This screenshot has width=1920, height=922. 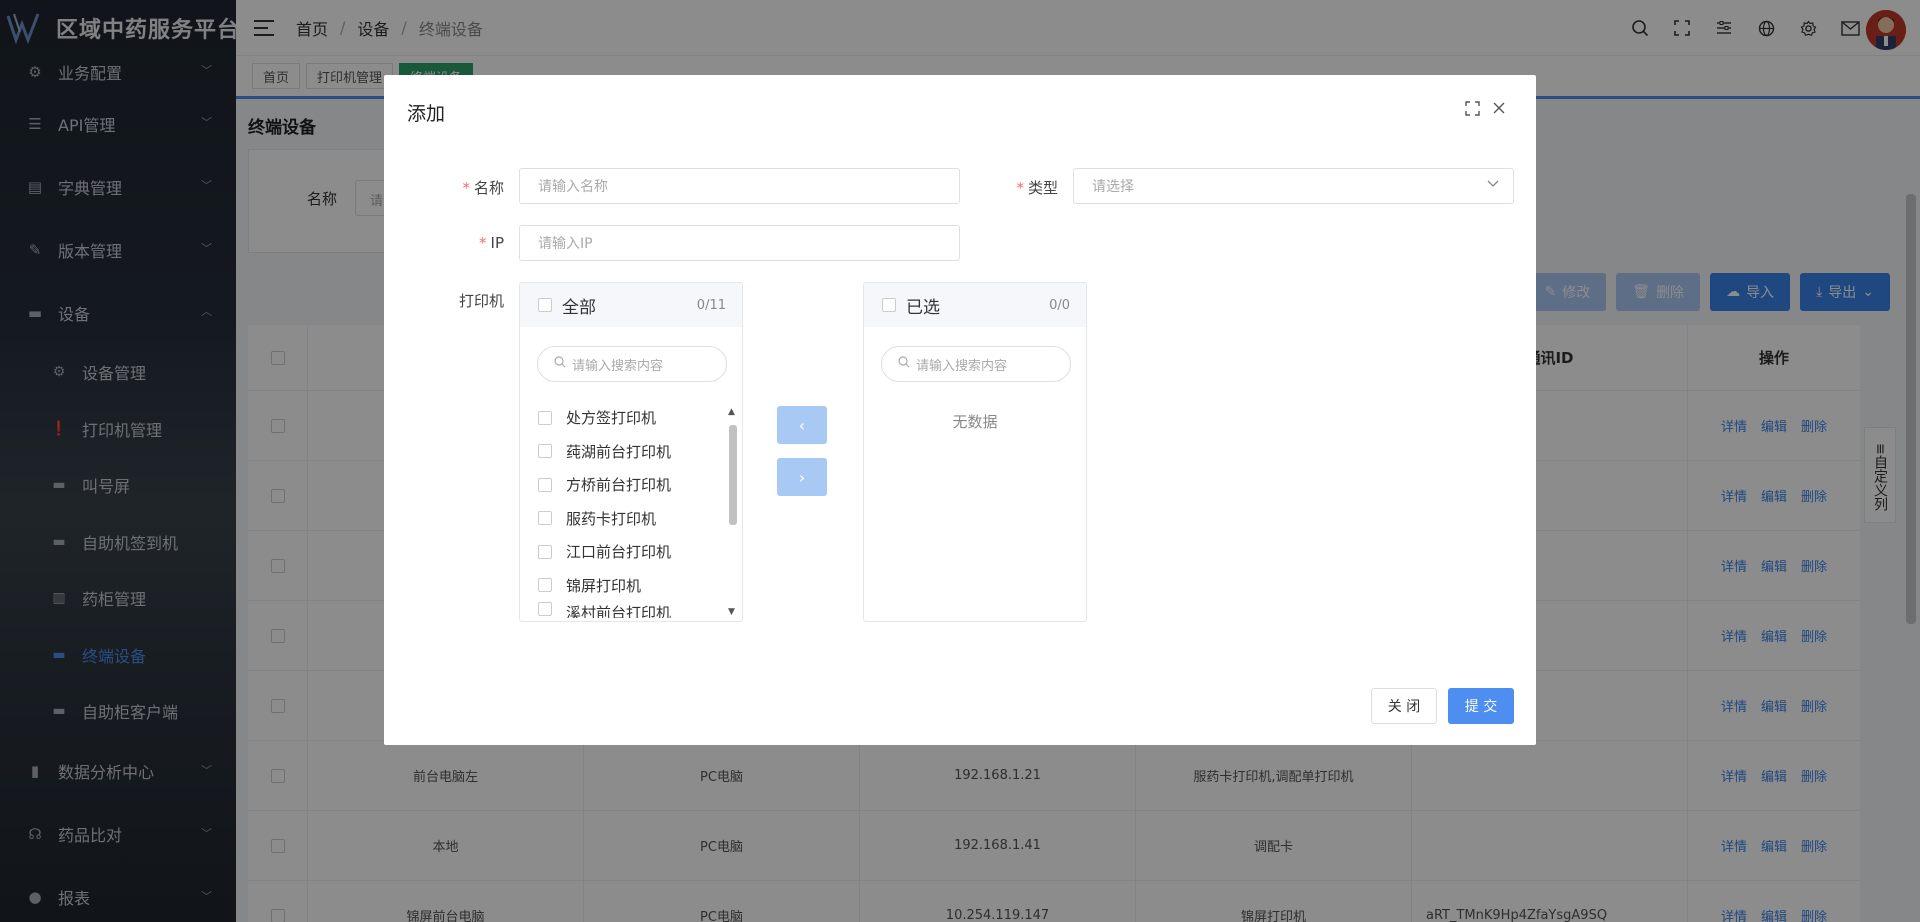 What do you see at coordinates (619, 611) in the screenshot?
I see `transfer-item-label: 溪村前台打印机` at bounding box center [619, 611].